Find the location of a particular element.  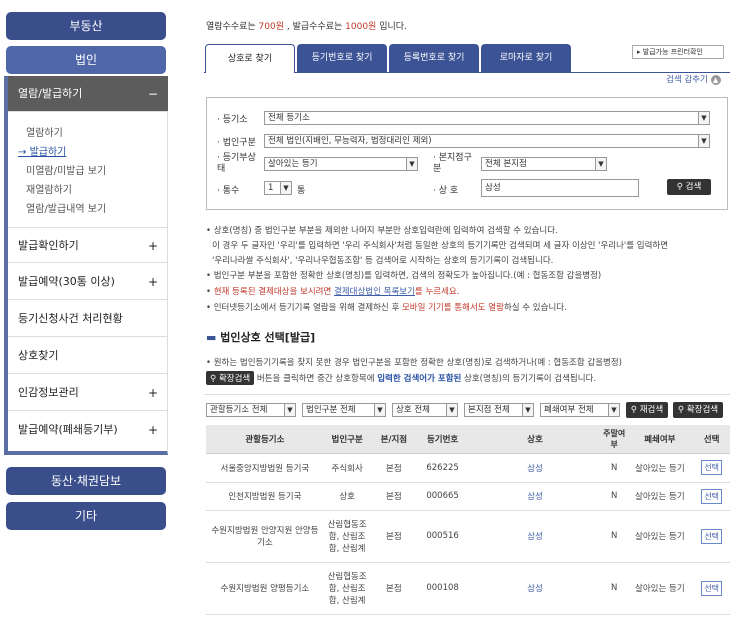

filter-branch: 본지점 전체 ▼ is located at coordinates (499, 410).